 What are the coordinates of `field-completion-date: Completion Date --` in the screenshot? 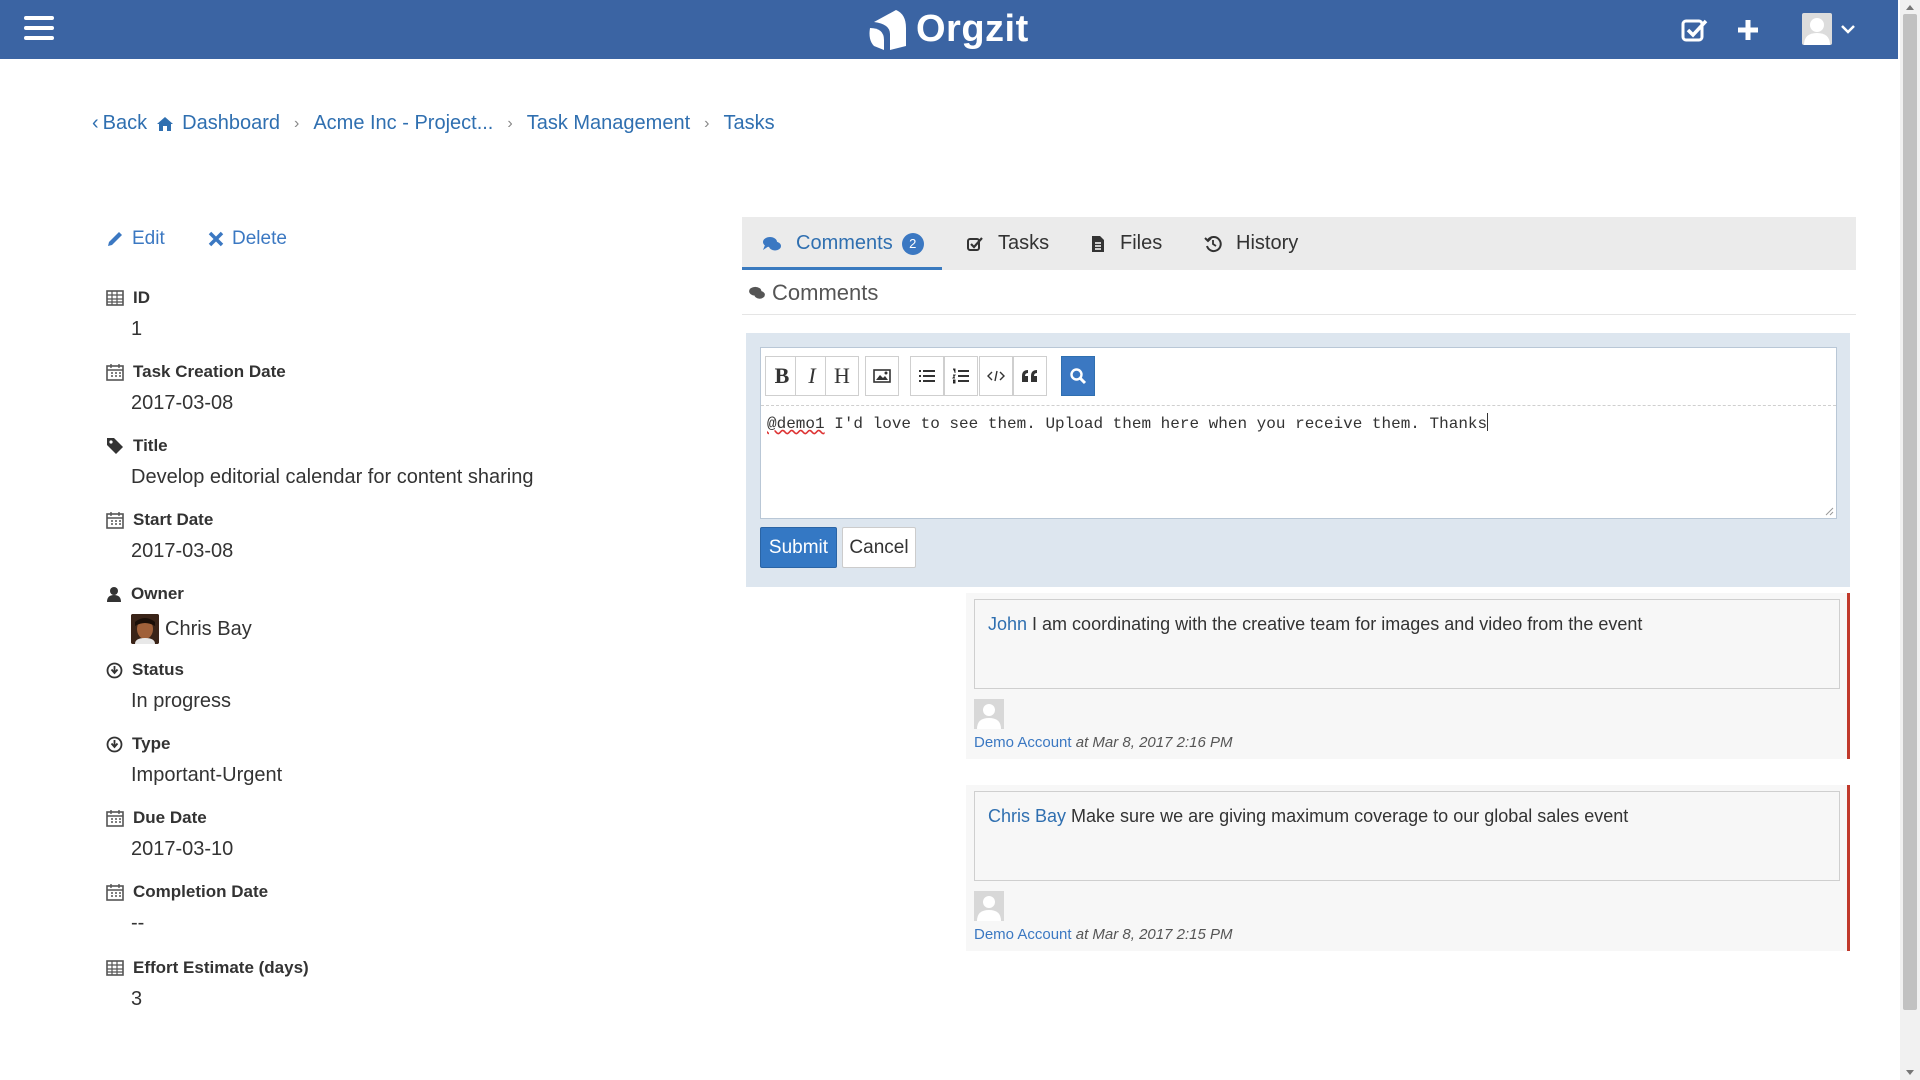 It's located at (187, 908).